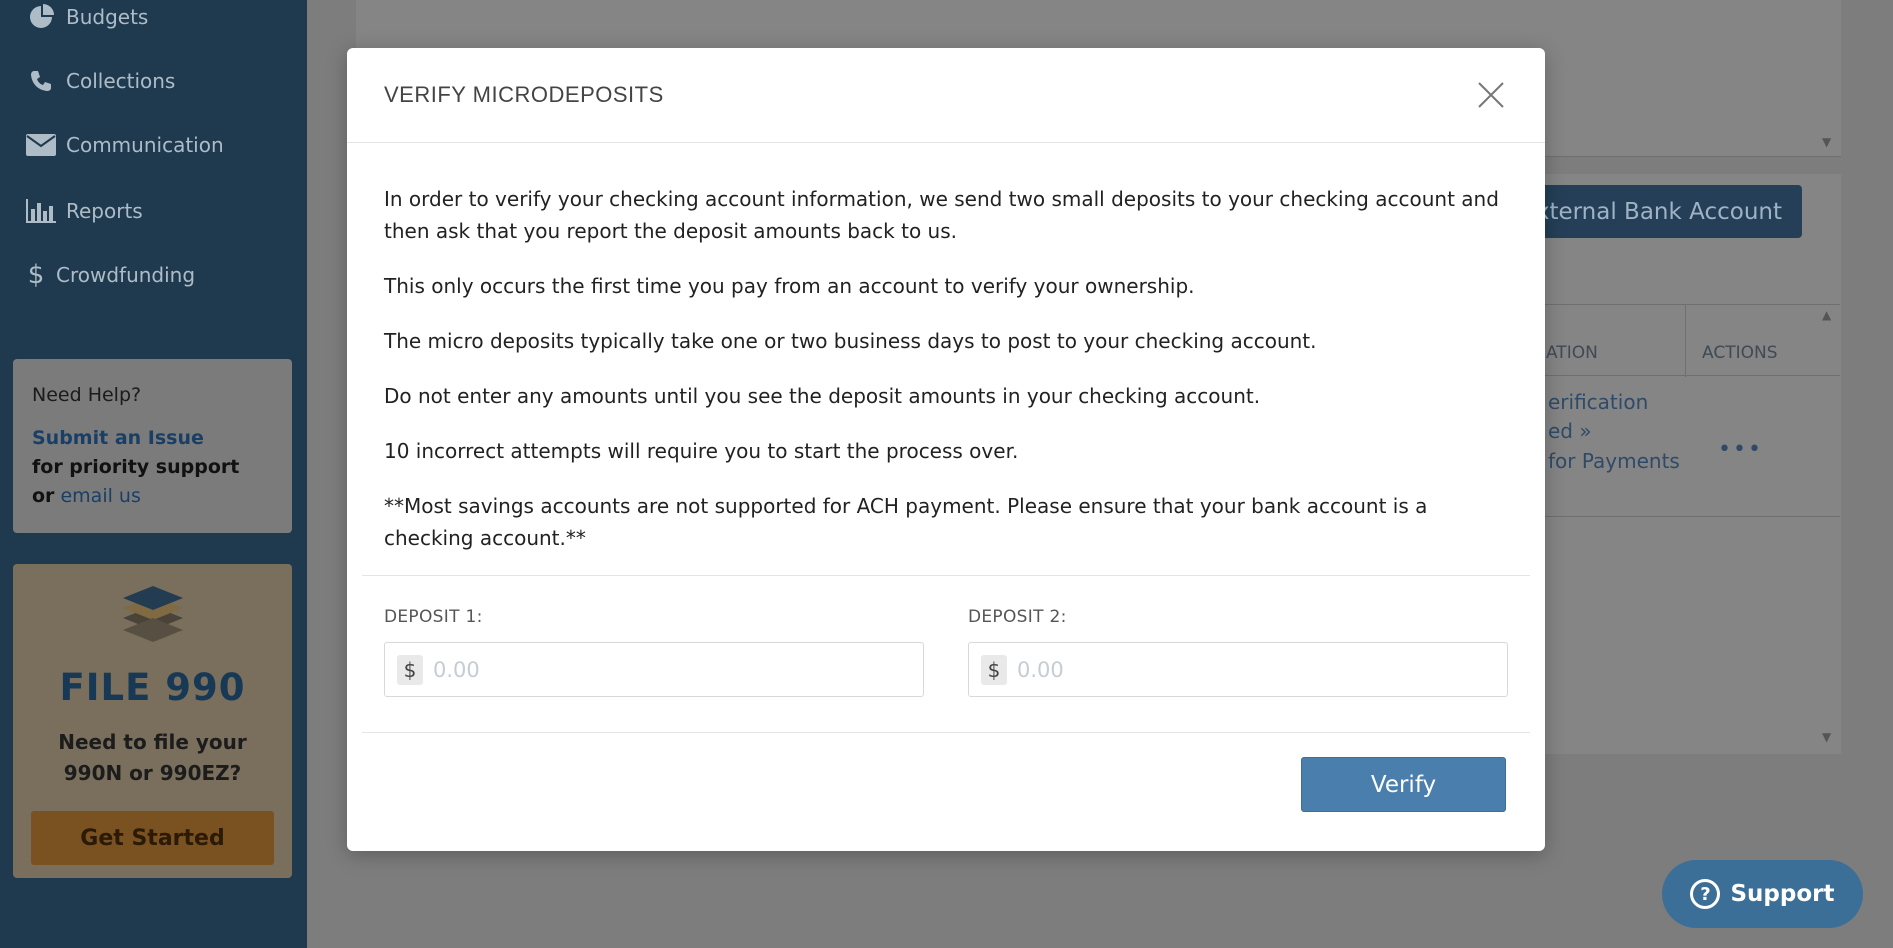 Image resolution: width=1893 pixels, height=948 pixels. Describe the element at coordinates (152, 619) in the screenshot. I see `layers-icon` at that location.